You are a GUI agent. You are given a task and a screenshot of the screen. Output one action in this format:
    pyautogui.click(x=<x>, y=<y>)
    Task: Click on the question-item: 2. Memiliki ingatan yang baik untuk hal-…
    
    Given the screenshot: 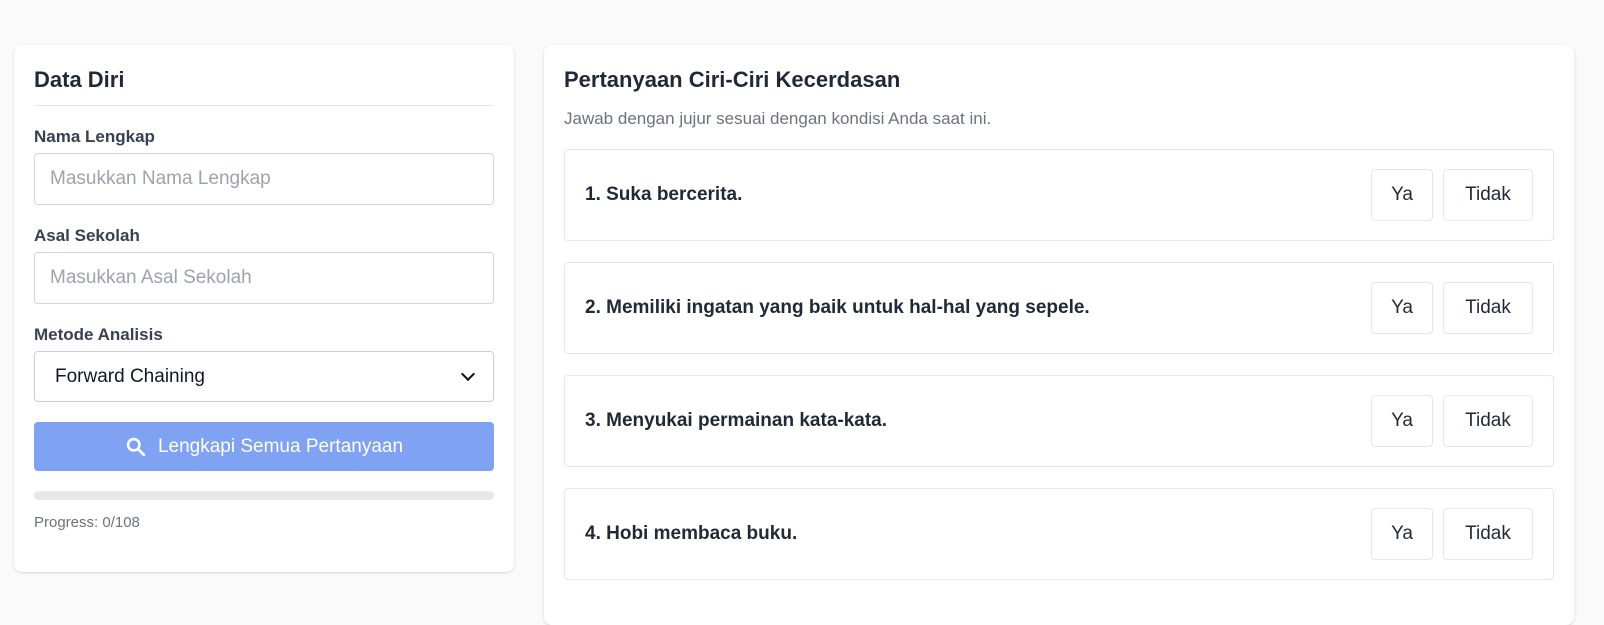 What is the action you would take?
    pyautogui.click(x=1059, y=308)
    